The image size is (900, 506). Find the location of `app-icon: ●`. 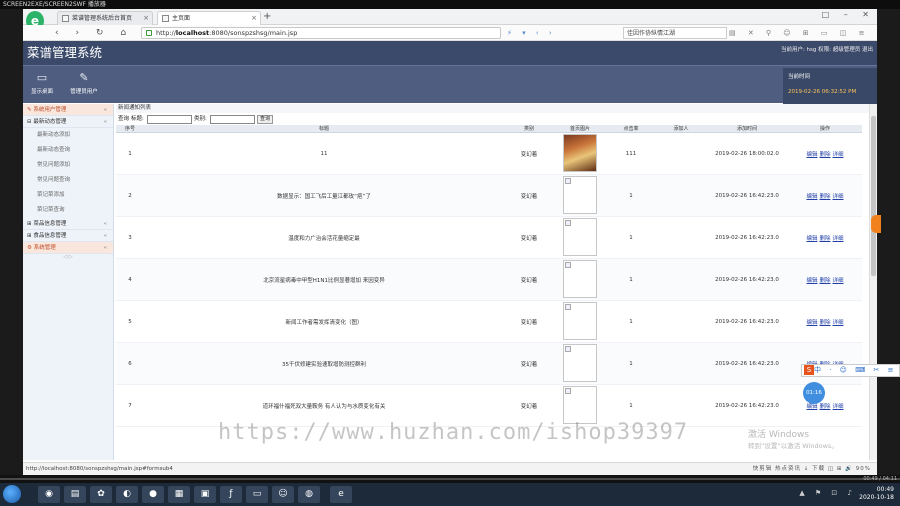

app-icon: ● is located at coordinates (153, 494).